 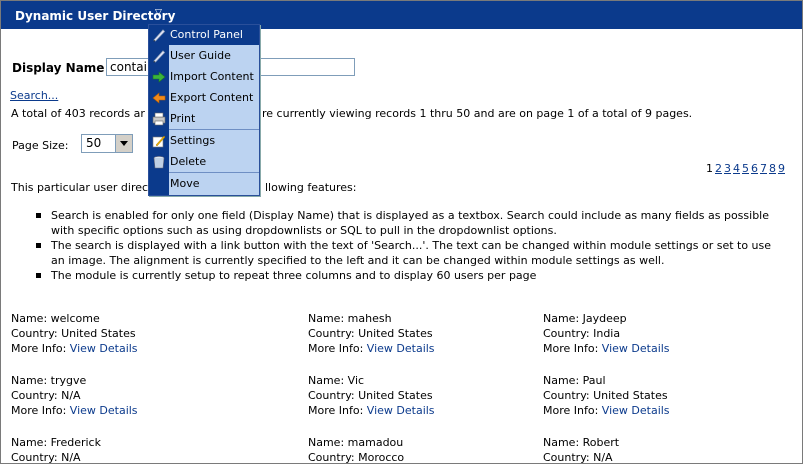 I want to click on user-country: Country: India, so click(x=582, y=333).